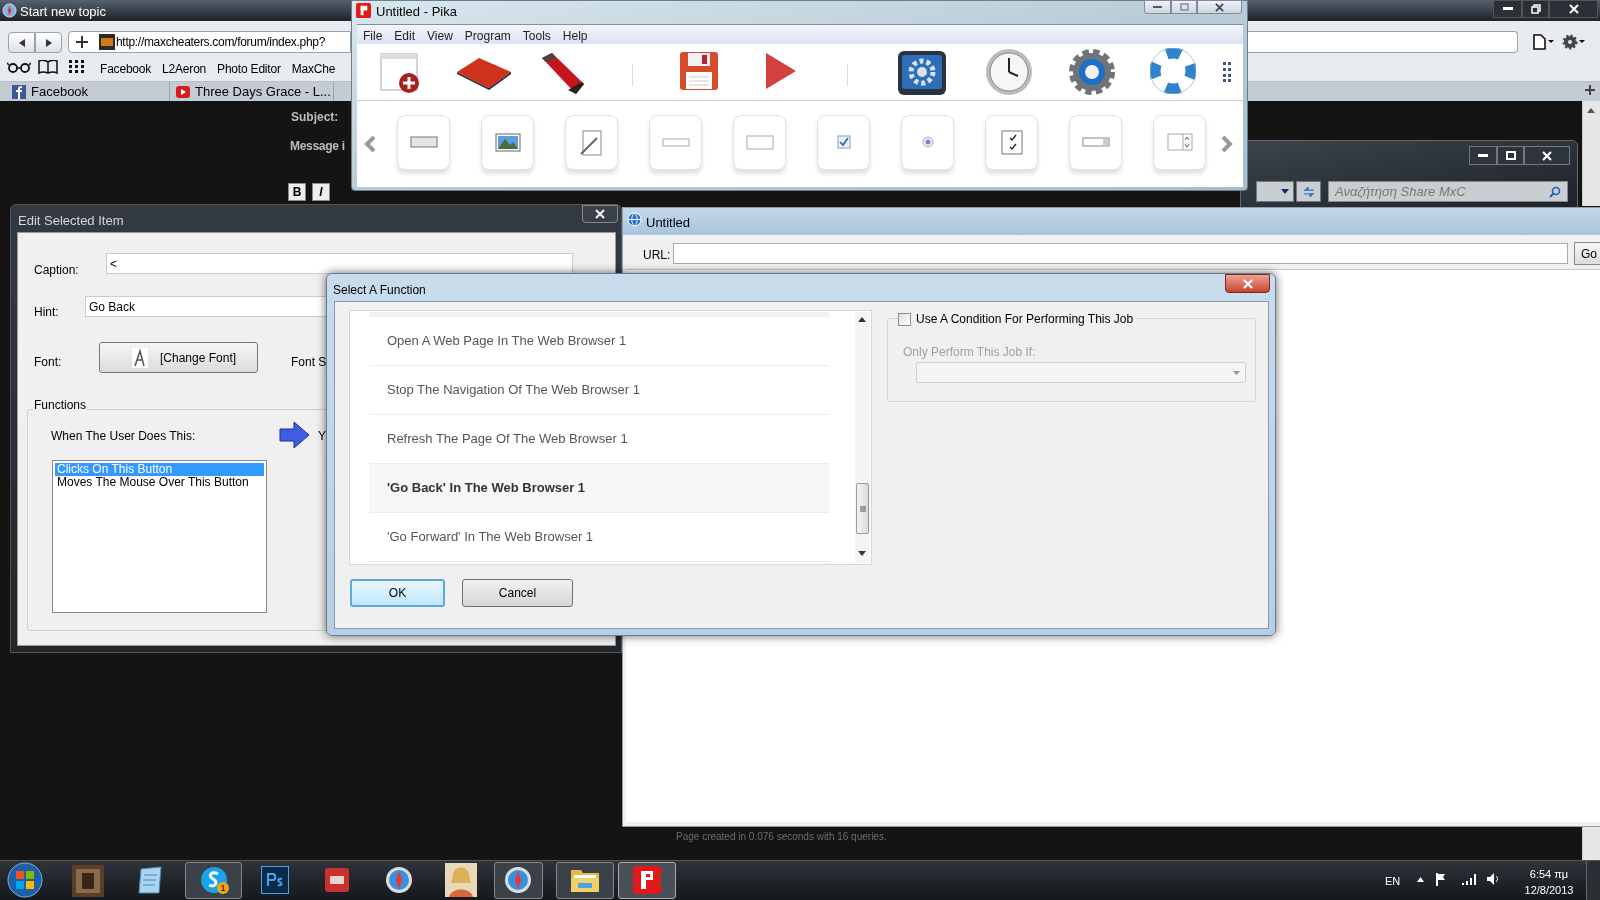  I want to click on change-font-button: [Change Font], so click(178, 357).